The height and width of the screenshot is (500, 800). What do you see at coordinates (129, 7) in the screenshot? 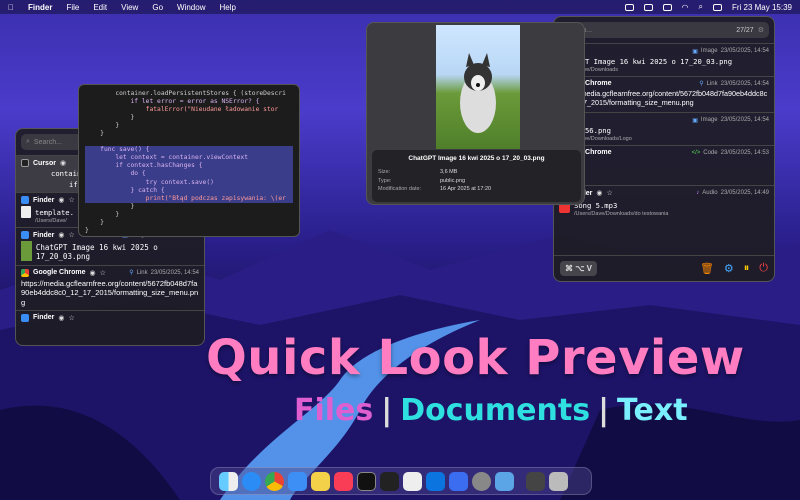
I see `menu-view: View` at bounding box center [129, 7].